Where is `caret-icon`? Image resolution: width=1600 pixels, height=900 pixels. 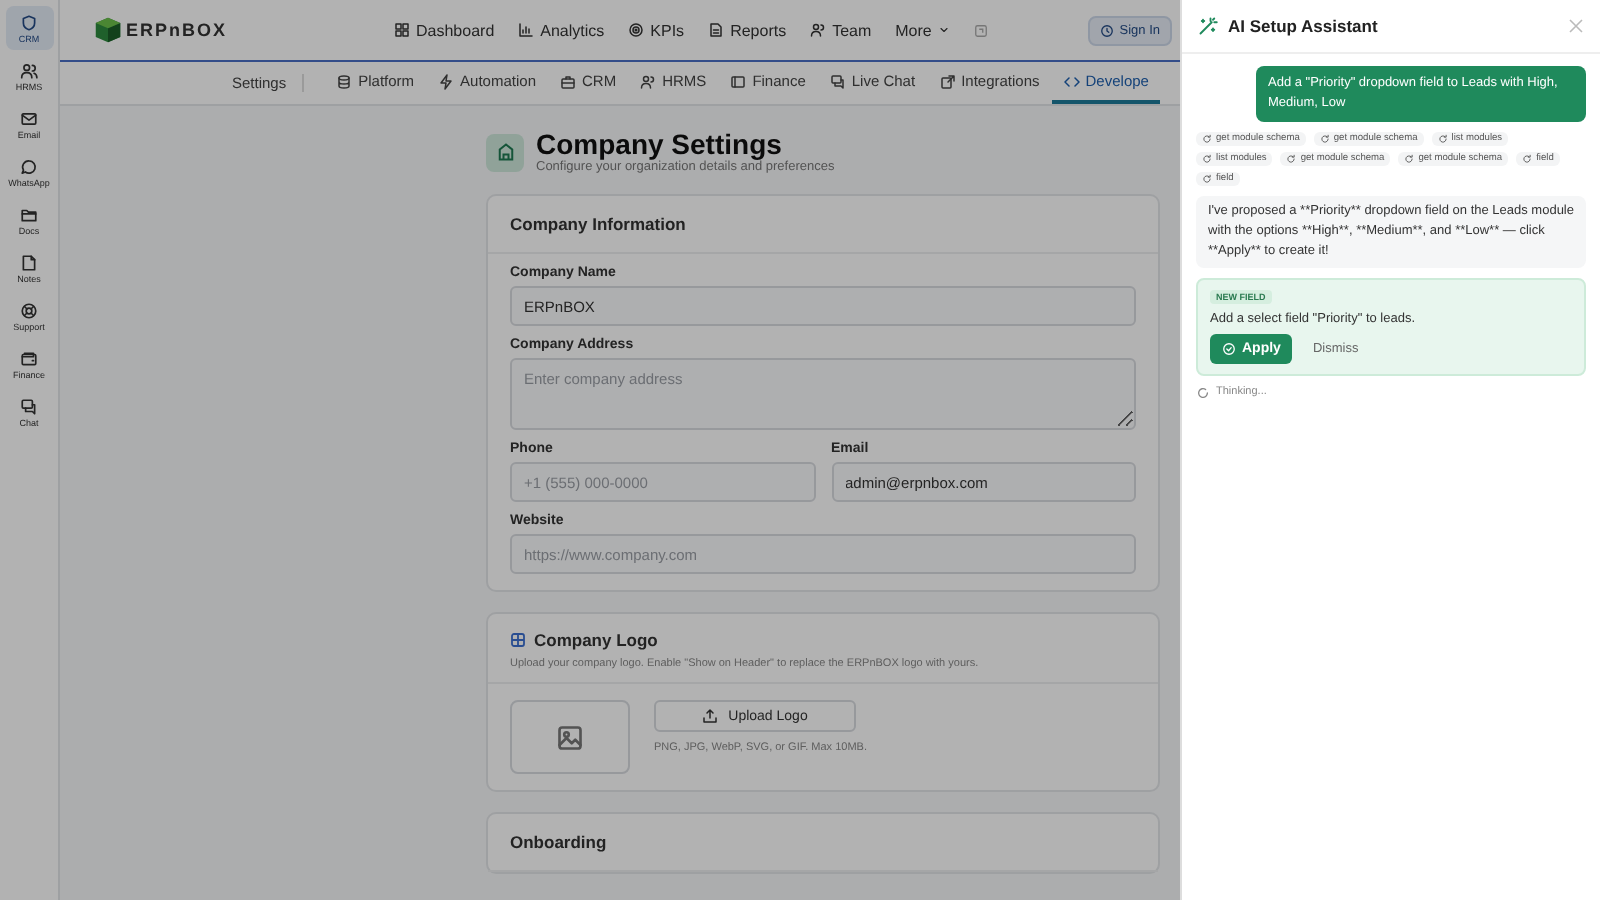 caret-icon is located at coordinates (943, 30).